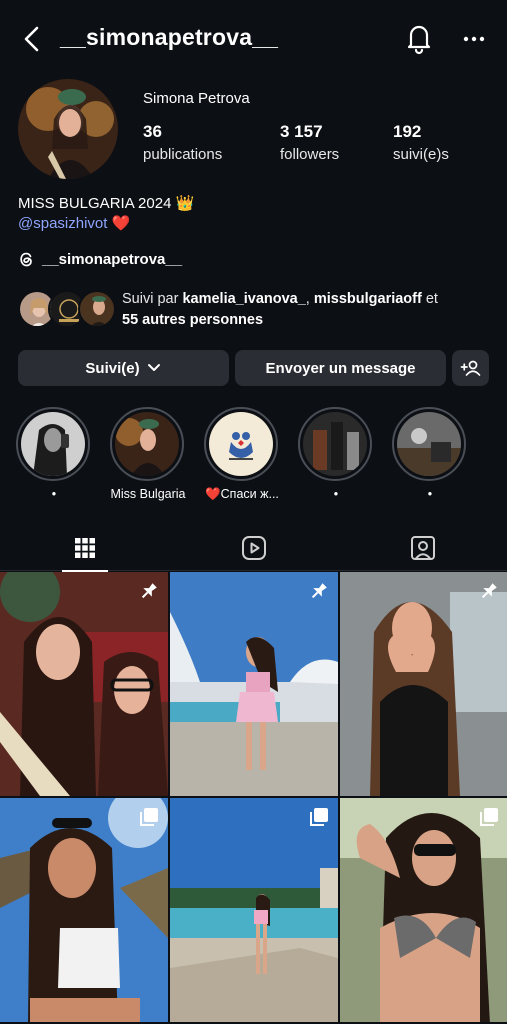 This screenshot has width=507, height=1024. What do you see at coordinates (301, 131) in the screenshot?
I see `followers-count: 3 157` at bounding box center [301, 131].